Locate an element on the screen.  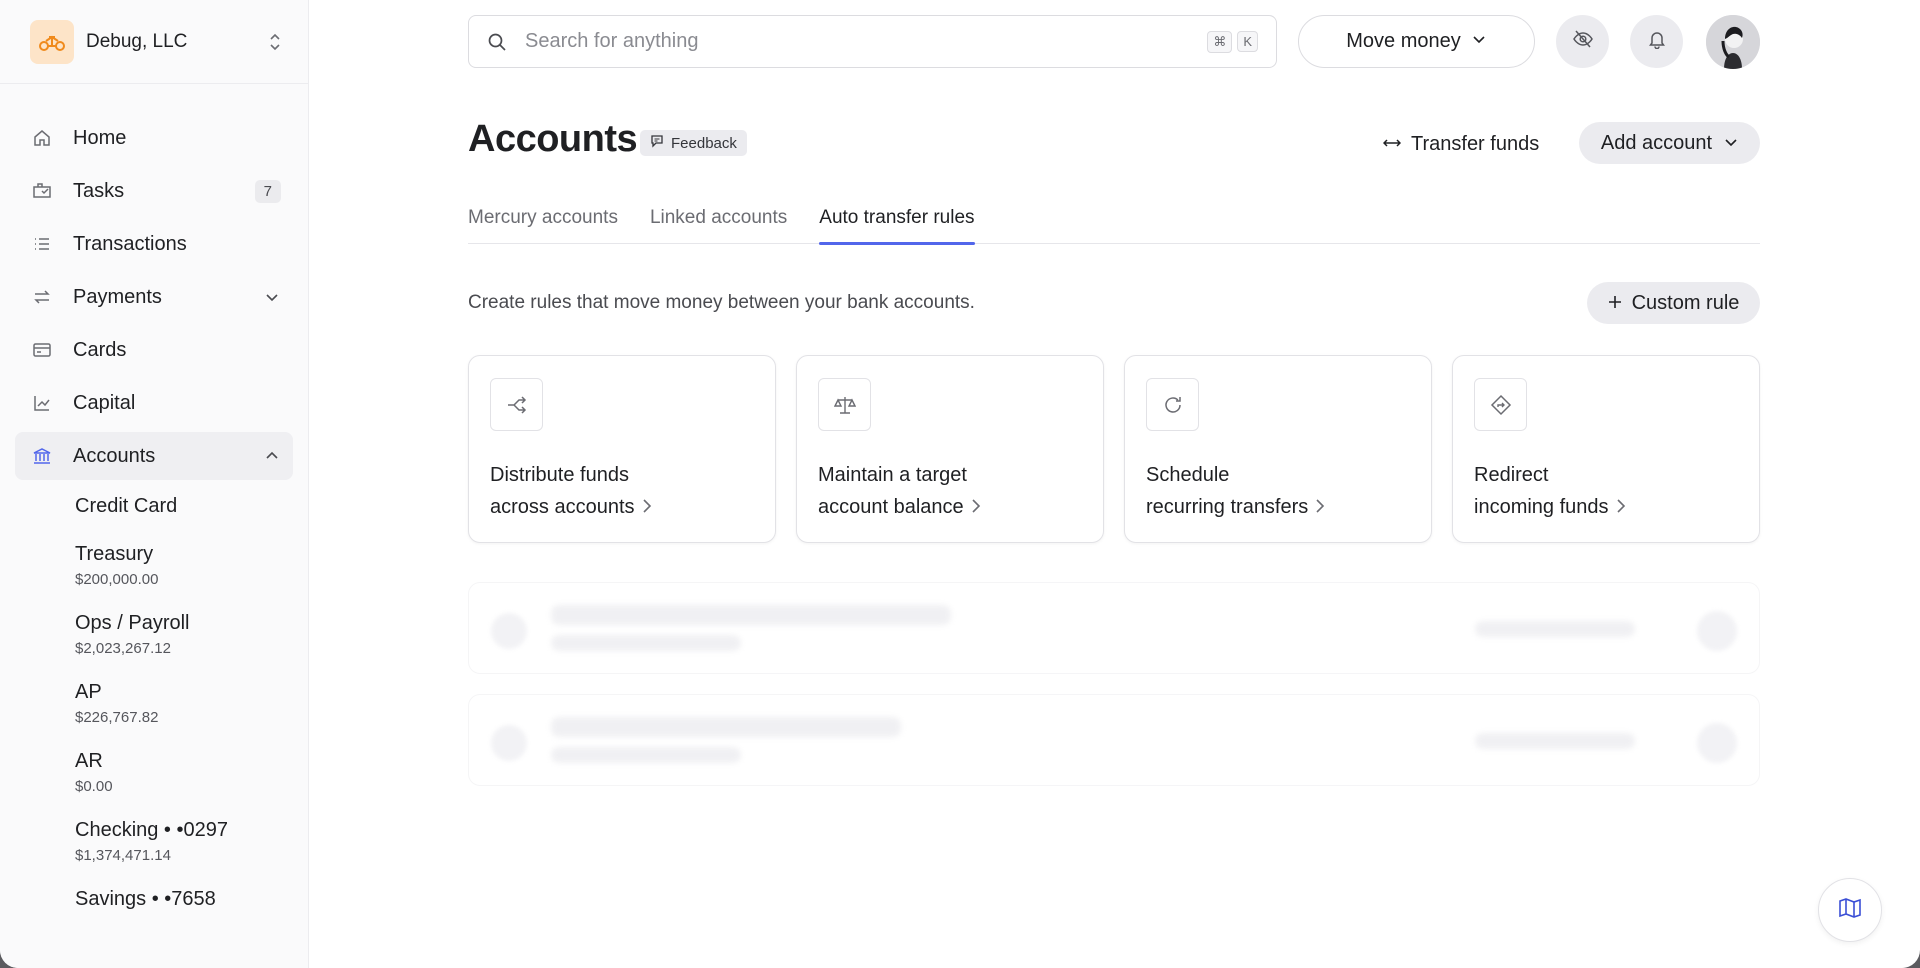
rule-card-redirect-funds: Redirect incoming funds is located at coordinates (1606, 449).